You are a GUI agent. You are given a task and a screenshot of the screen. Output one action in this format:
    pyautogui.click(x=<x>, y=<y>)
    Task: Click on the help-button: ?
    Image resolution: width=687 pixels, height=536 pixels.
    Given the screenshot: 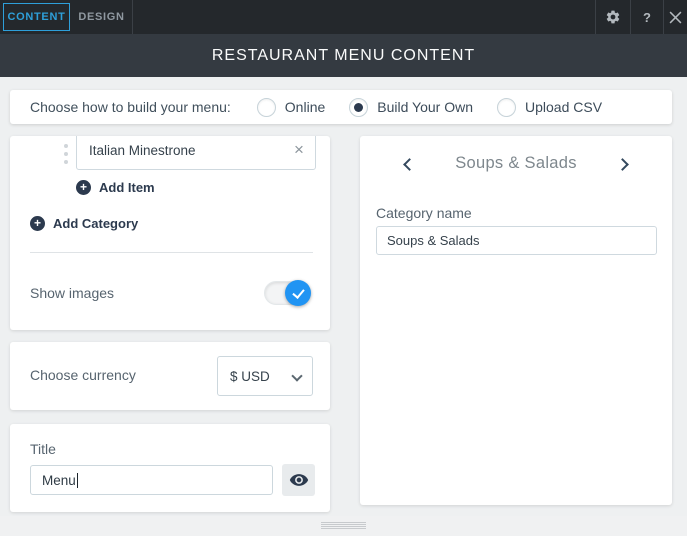 What is the action you would take?
    pyautogui.click(x=646, y=17)
    